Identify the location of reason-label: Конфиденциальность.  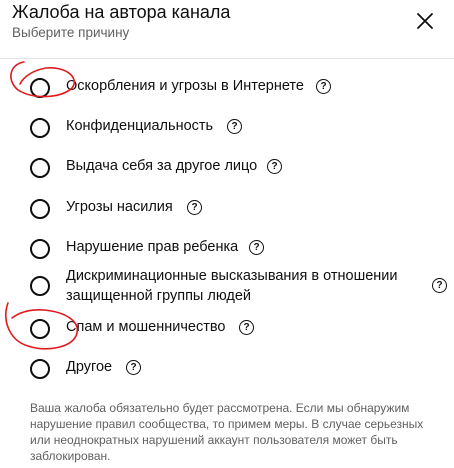
(140, 126).